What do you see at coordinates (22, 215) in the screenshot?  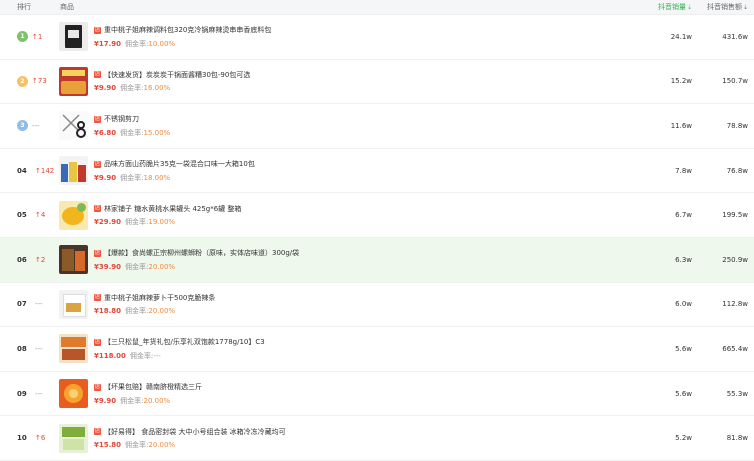 I see `rank-number: 05` at bounding box center [22, 215].